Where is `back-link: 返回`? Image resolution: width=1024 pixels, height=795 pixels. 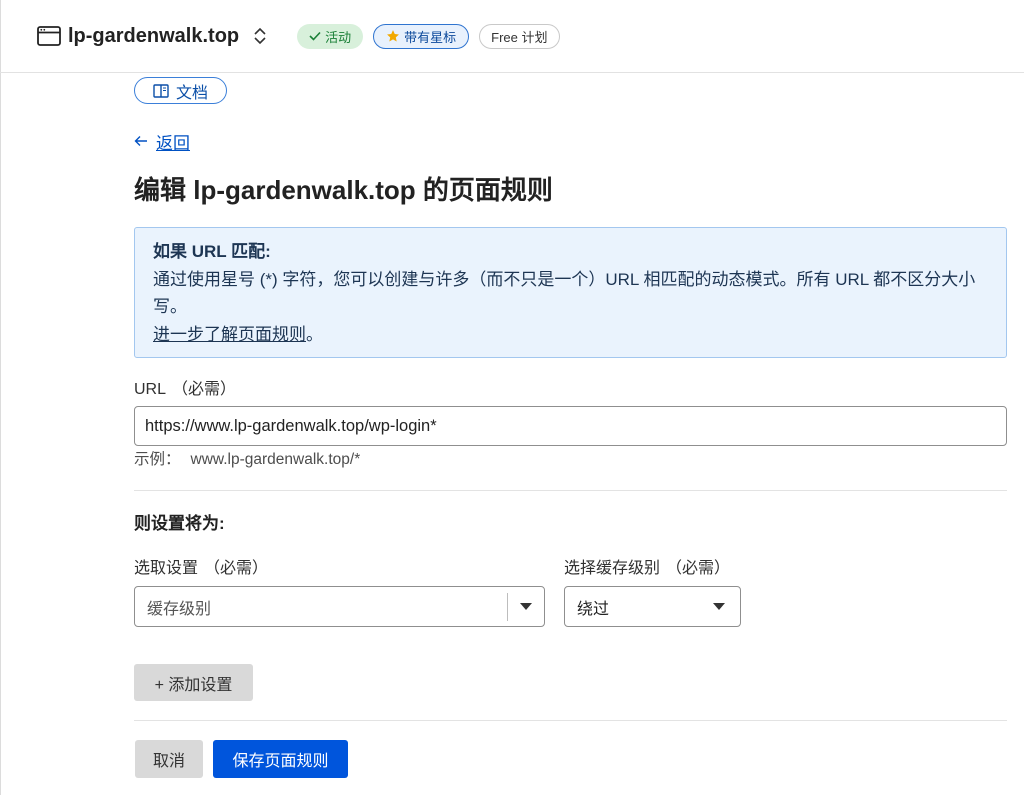 back-link: 返回 is located at coordinates (162, 141).